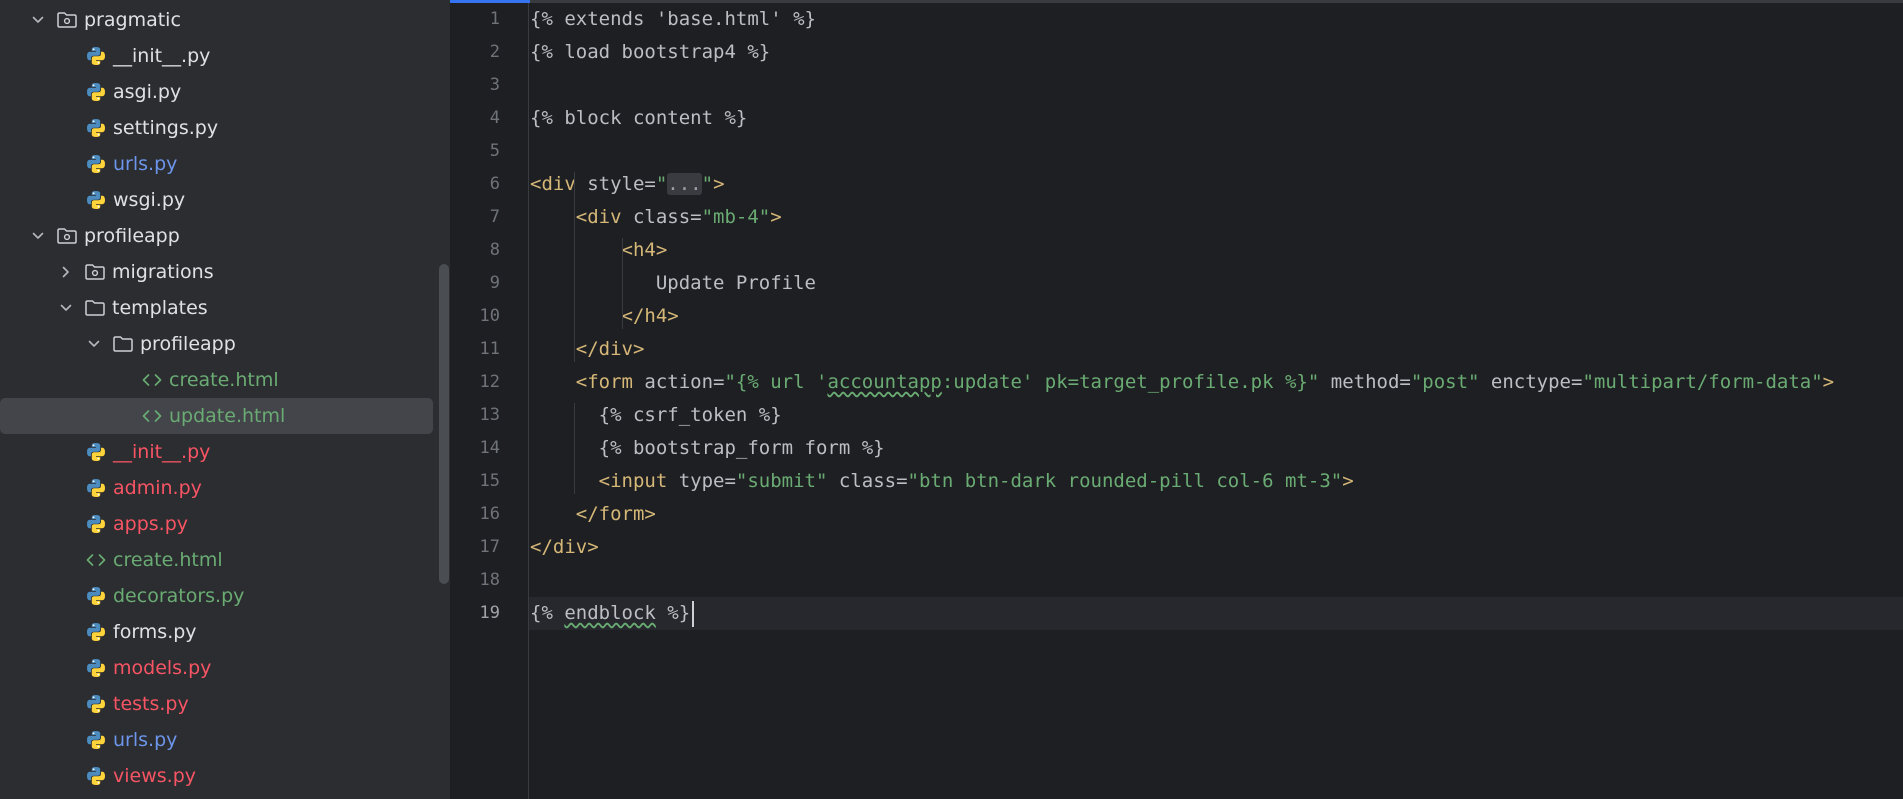  I want to click on tree-item: decorators.py, so click(219, 596).